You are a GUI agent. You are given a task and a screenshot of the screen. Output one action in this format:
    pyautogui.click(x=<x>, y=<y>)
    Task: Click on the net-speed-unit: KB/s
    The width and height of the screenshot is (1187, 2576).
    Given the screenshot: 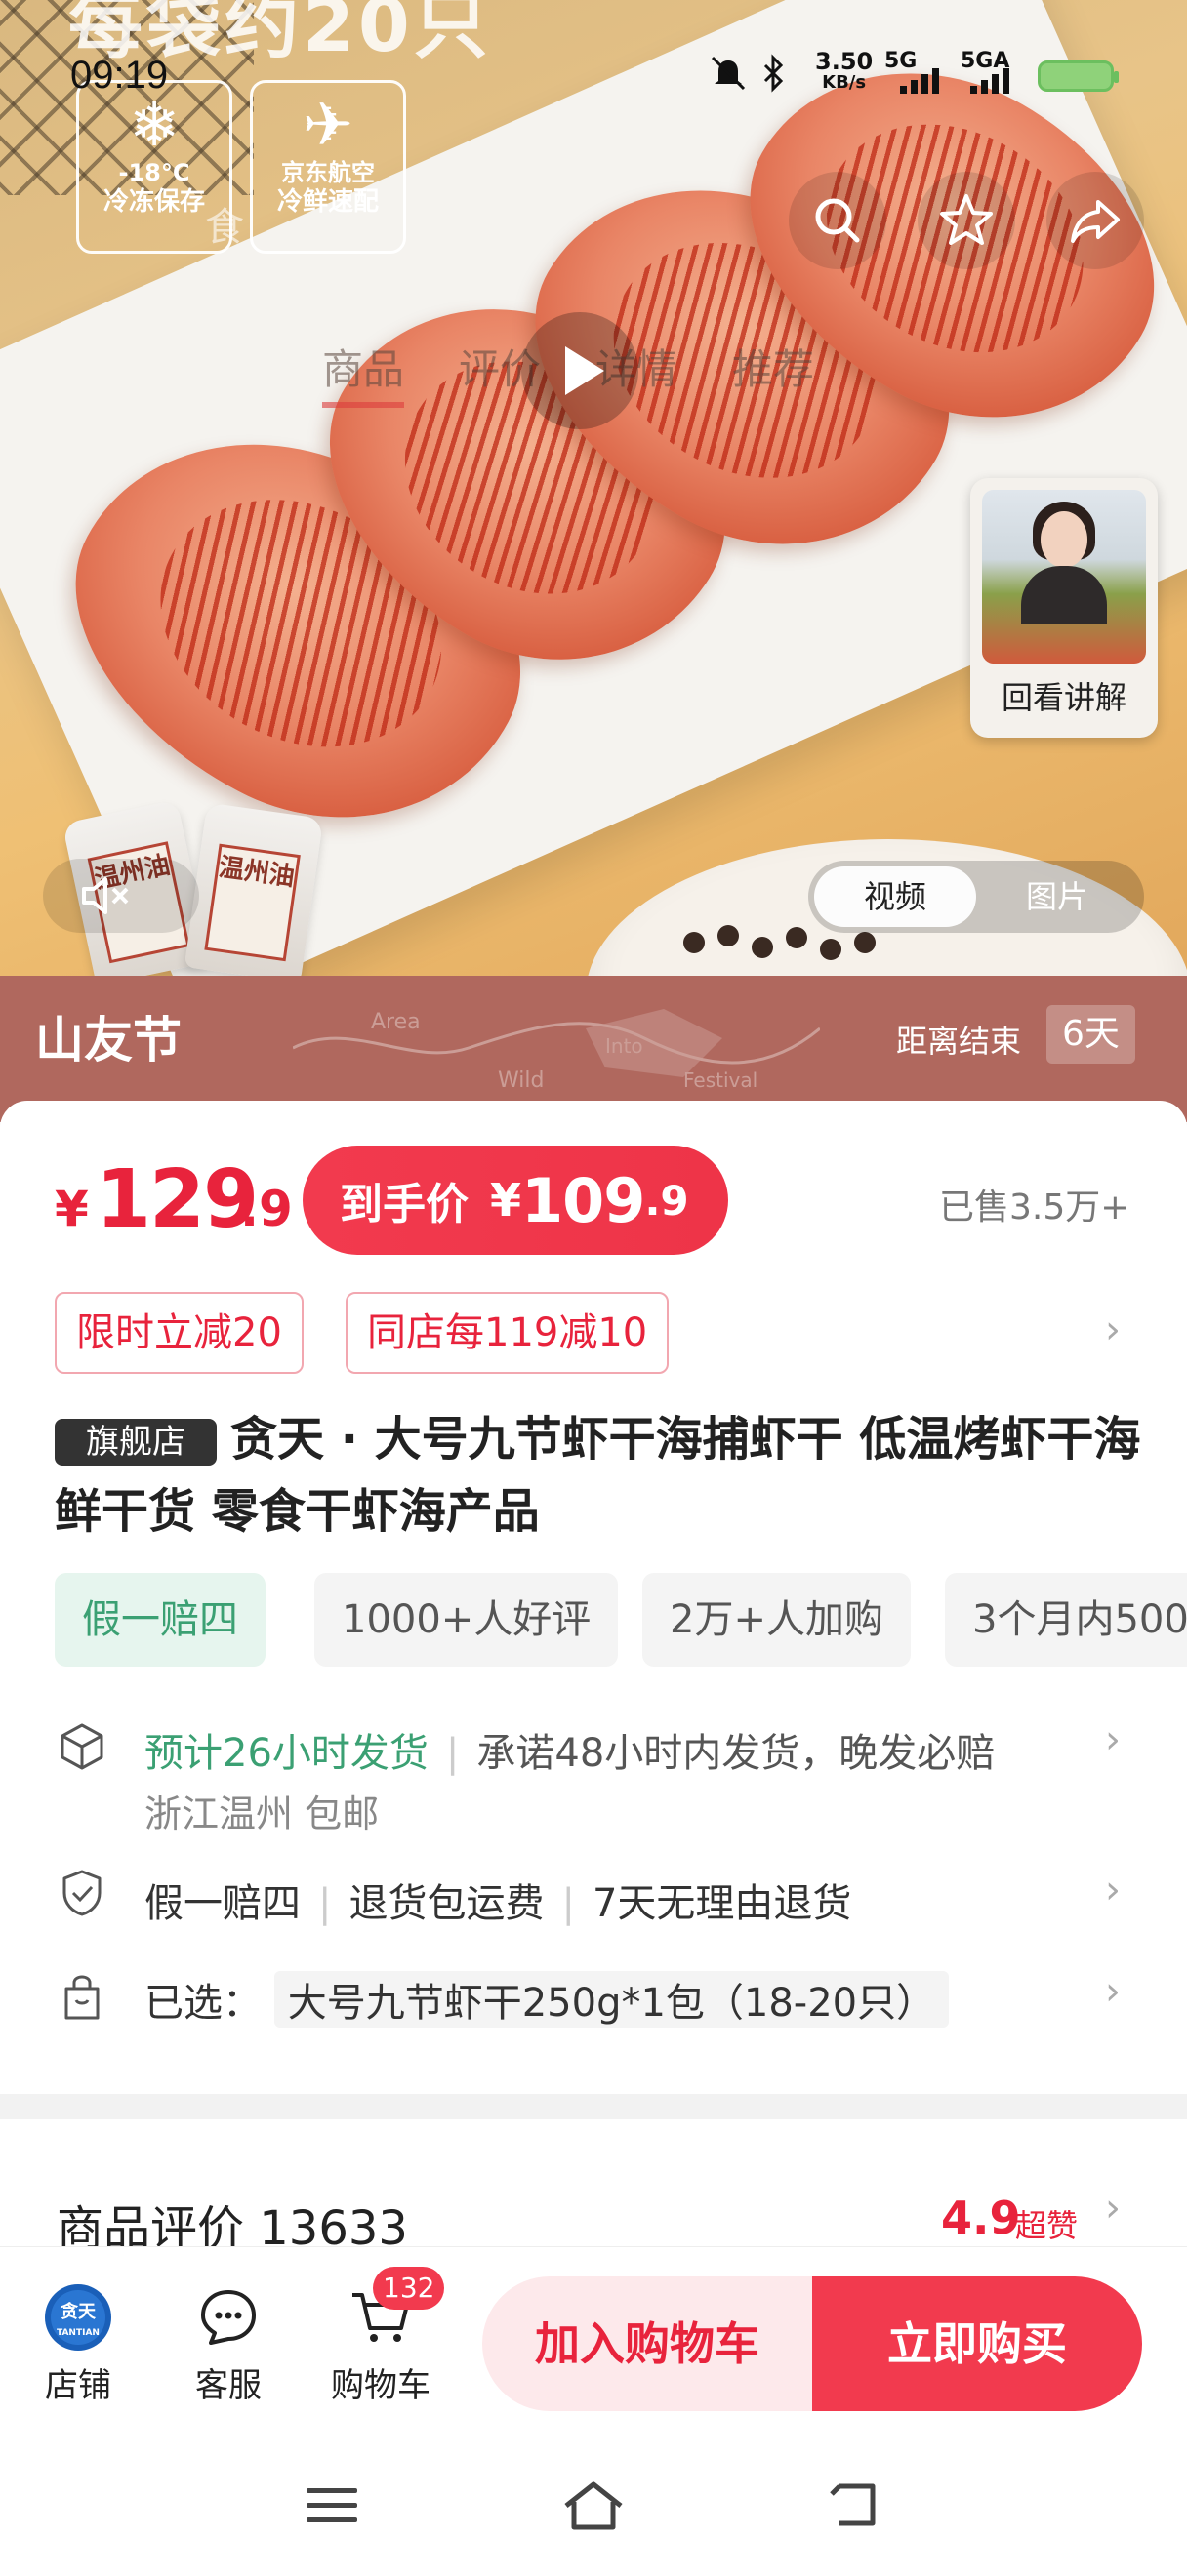 What is the action you would take?
    pyautogui.click(x=844, y=82)
    